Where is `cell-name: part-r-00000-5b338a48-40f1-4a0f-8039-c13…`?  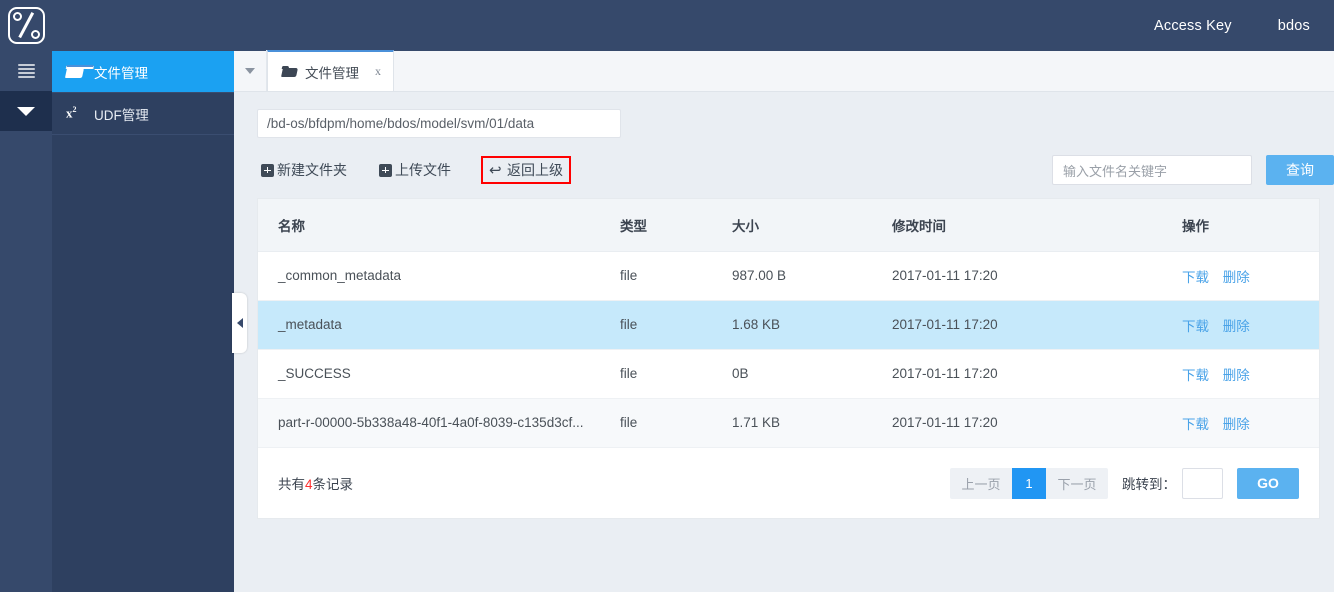 cell-name: part-r-00000-5b338a48-40f1-4a0f-8039-c13… is located at coordinates (439, 423).